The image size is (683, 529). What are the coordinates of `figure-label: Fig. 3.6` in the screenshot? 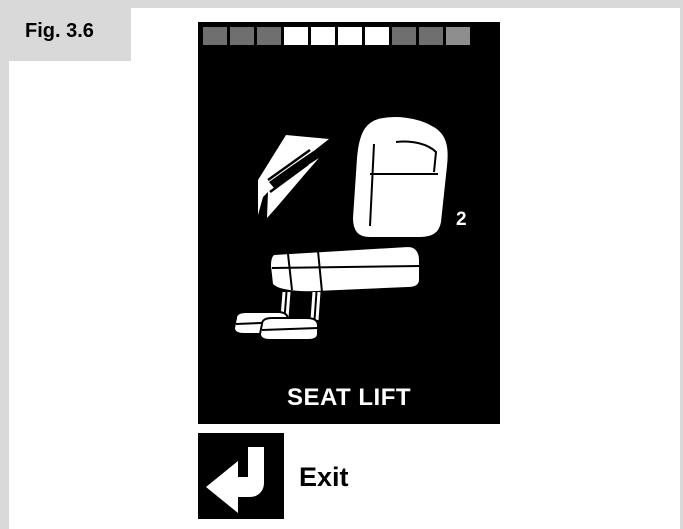 It's located at (59, 31).